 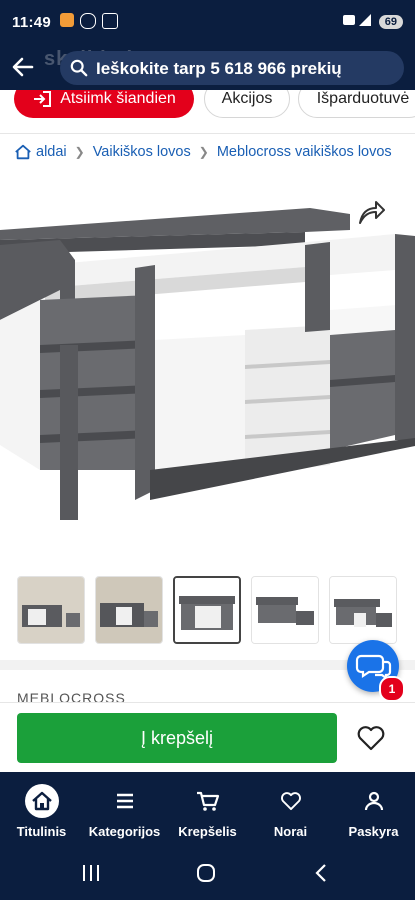 I want to click on chip-clearance: Išparduotuvė, so click(x=356, y=104).